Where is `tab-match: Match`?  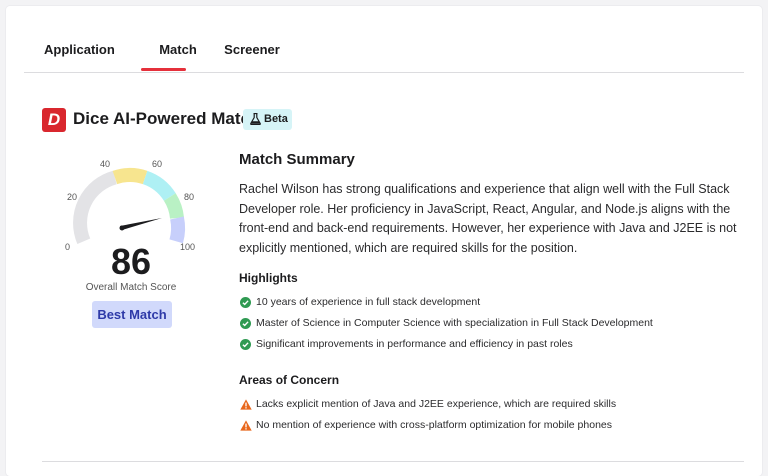
tab-match: Match is located at coordinates (178, 50).